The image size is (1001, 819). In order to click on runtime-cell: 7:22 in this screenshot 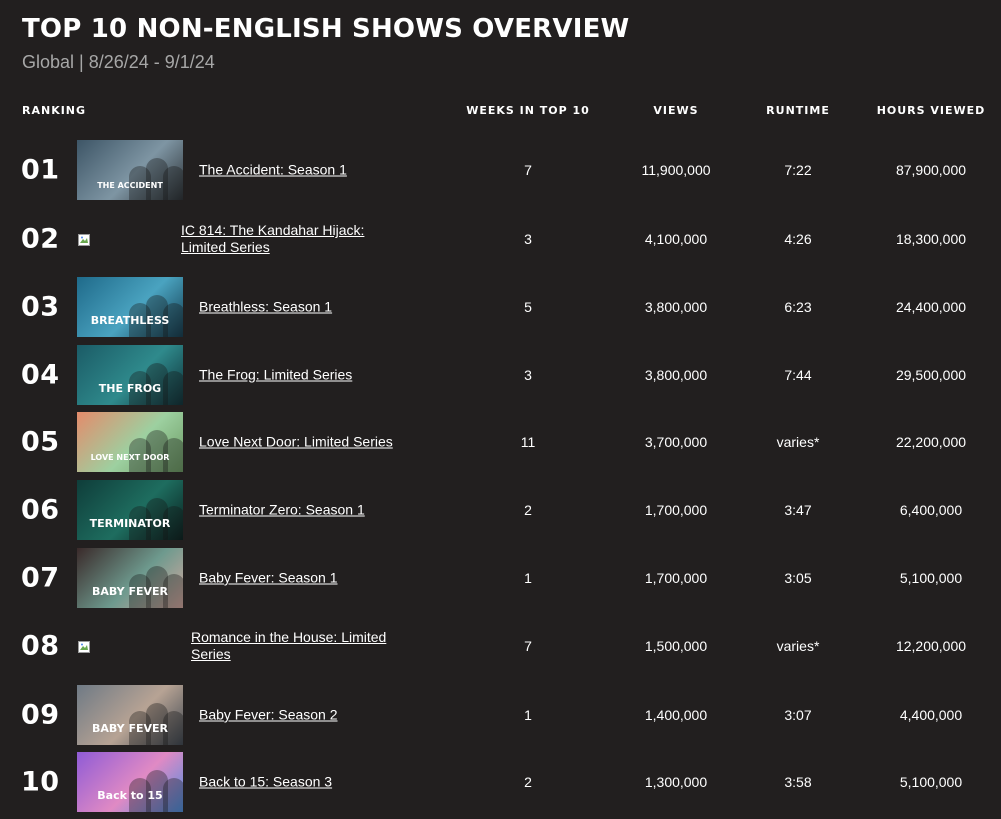, I will do `click(798, 170)`.